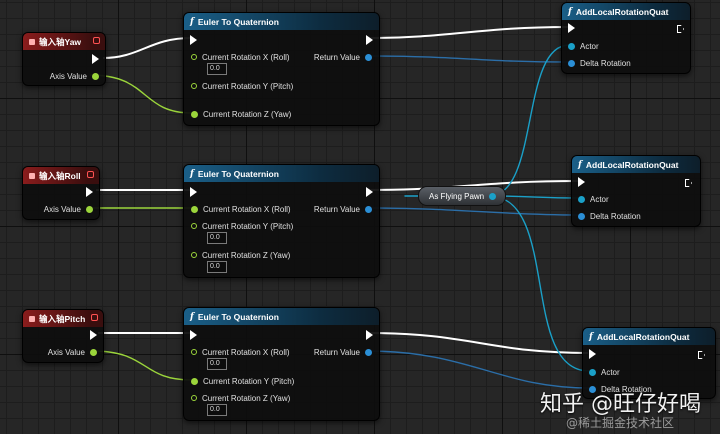 The height and width of the screenshot is (434, 720). What do you see at coordinates (238, 173) in the screenshot?
I see `node-title: Euler To Quaternion` at bounding box center [238, 173].